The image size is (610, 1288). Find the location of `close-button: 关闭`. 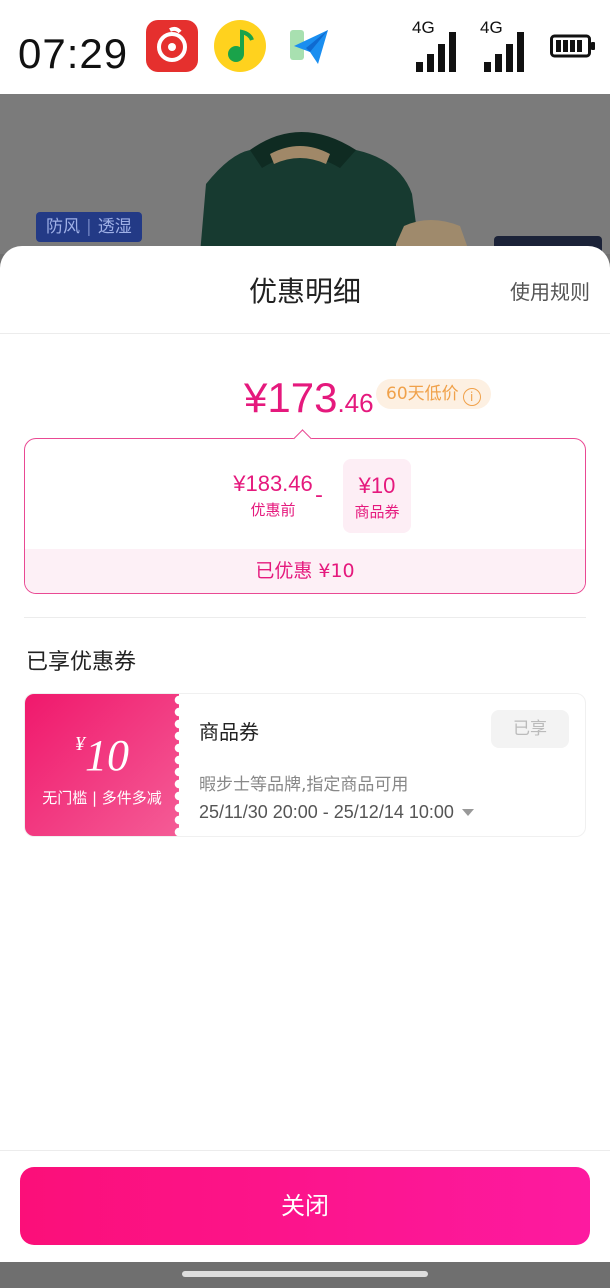

close-button: 关闭 is located at coordinates (305, 1206).